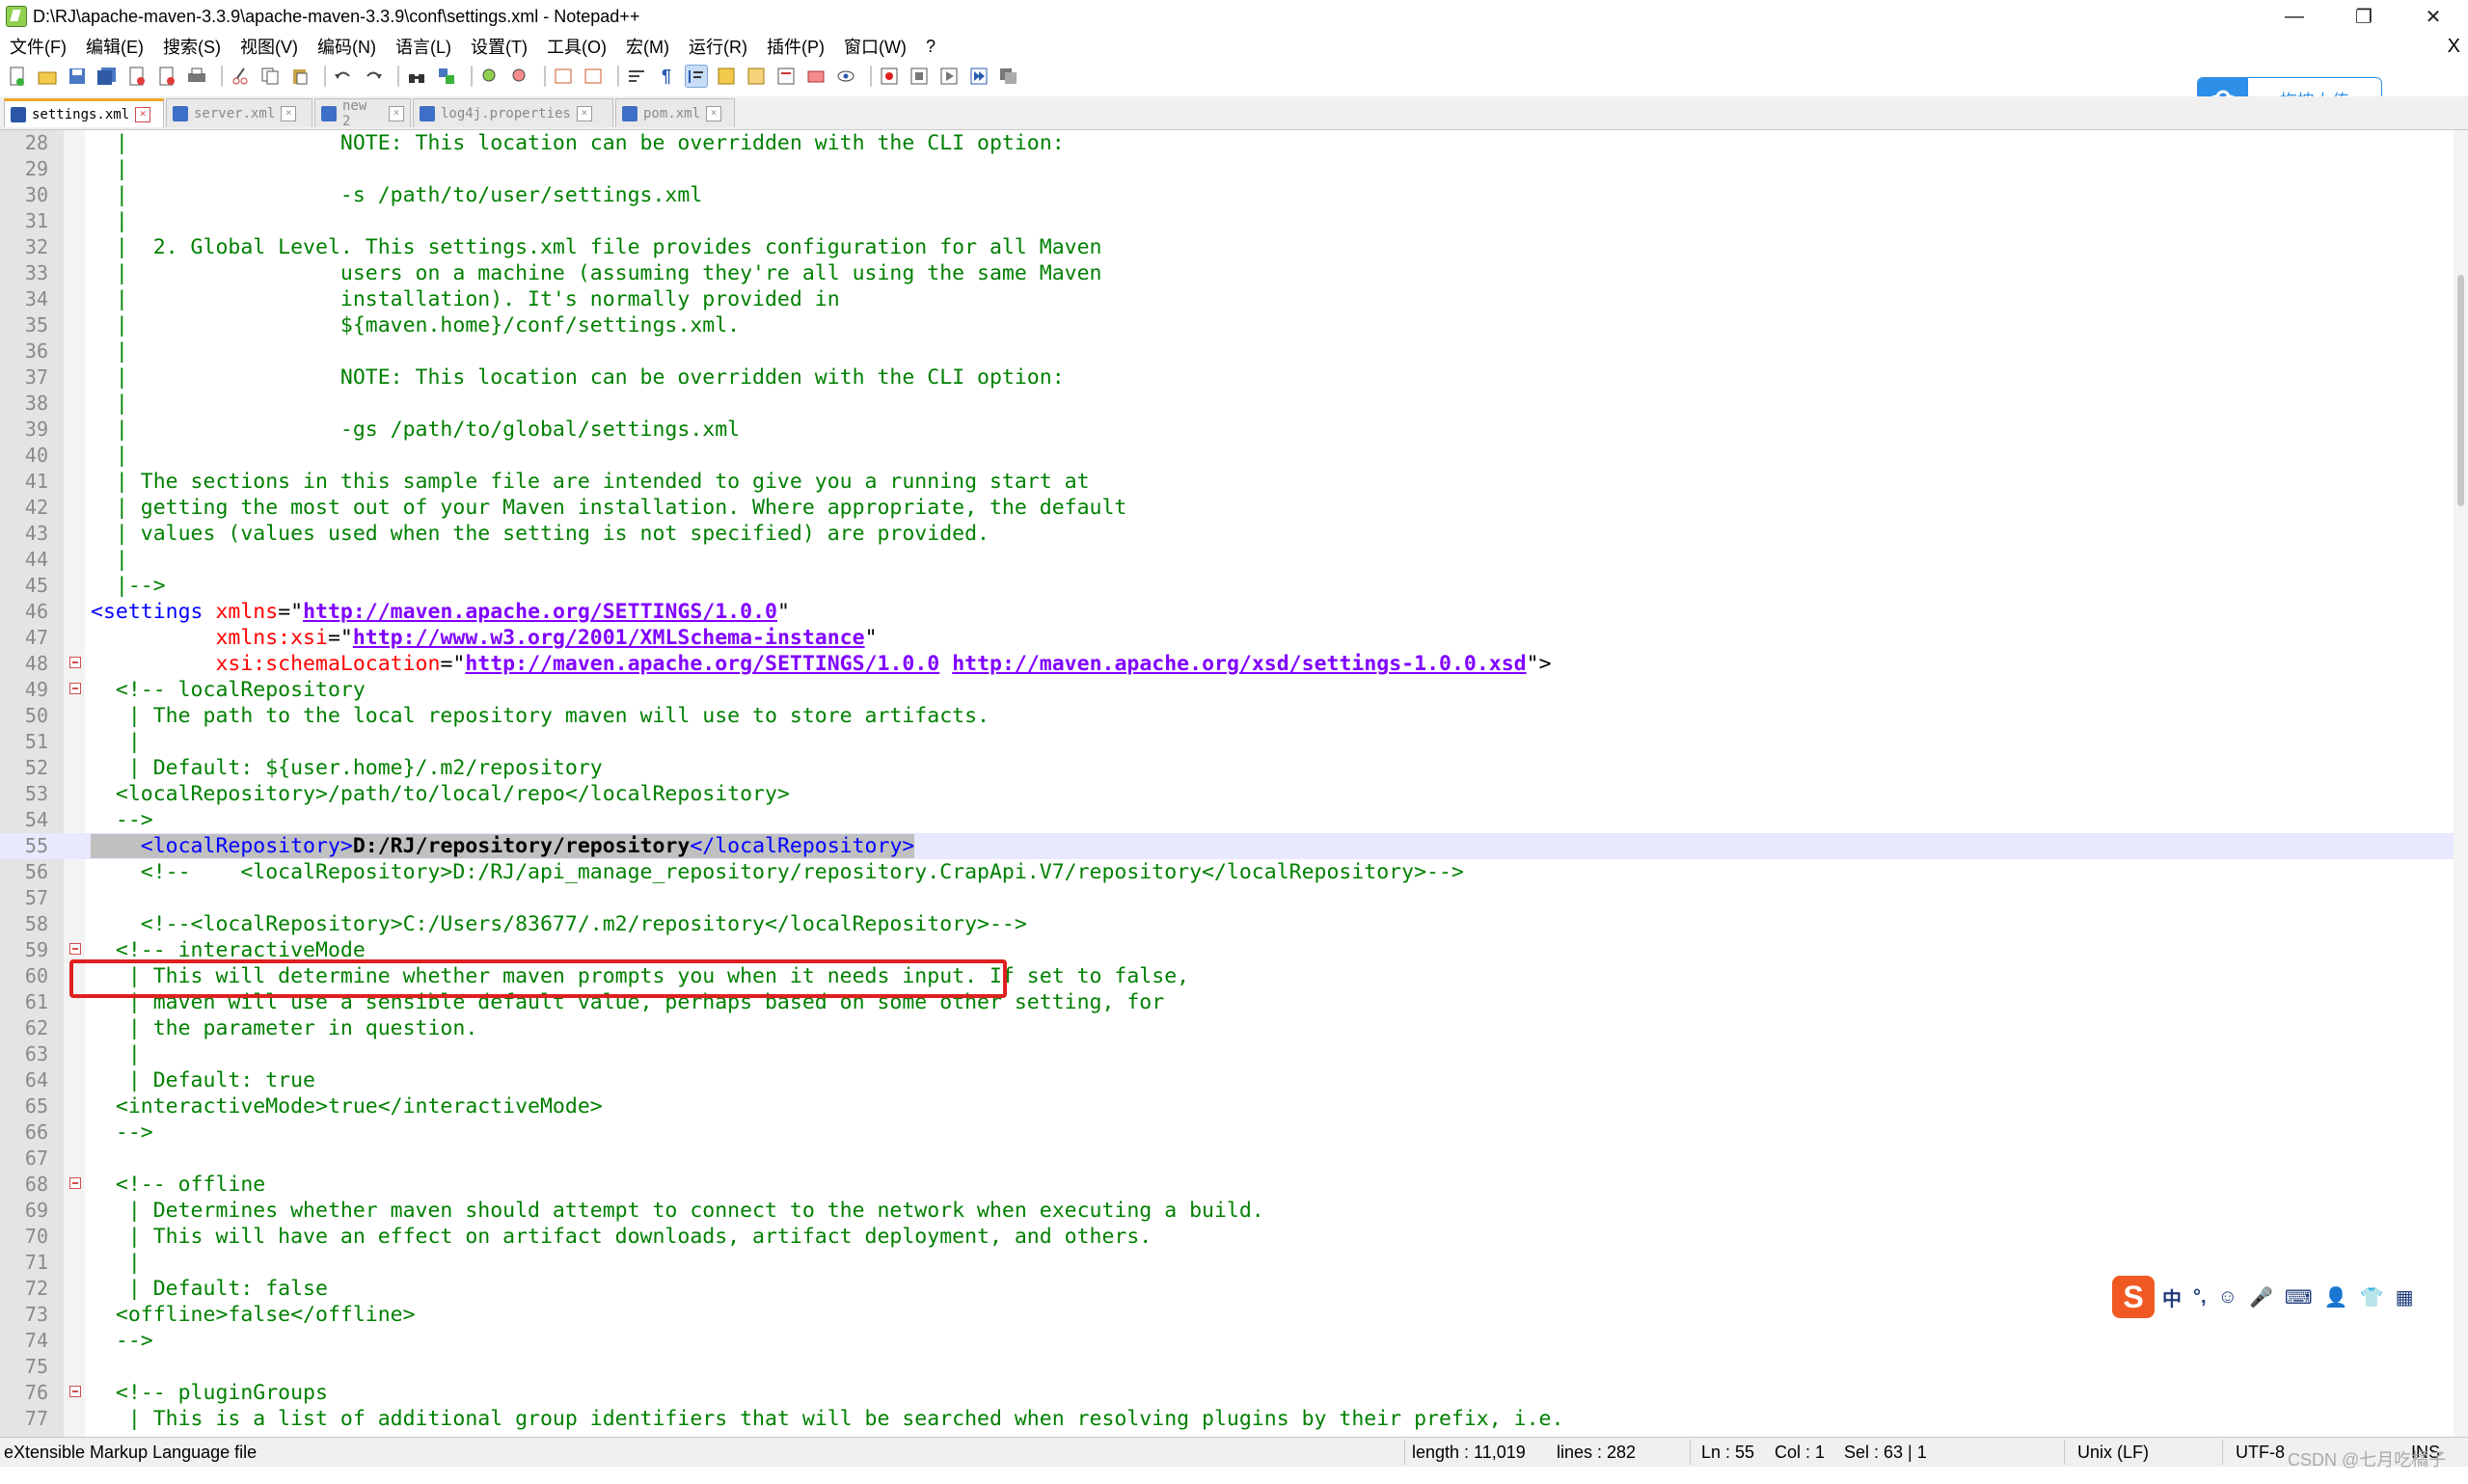  I want to click on tab-server-xml: server.xml ×, so click(239, 112).